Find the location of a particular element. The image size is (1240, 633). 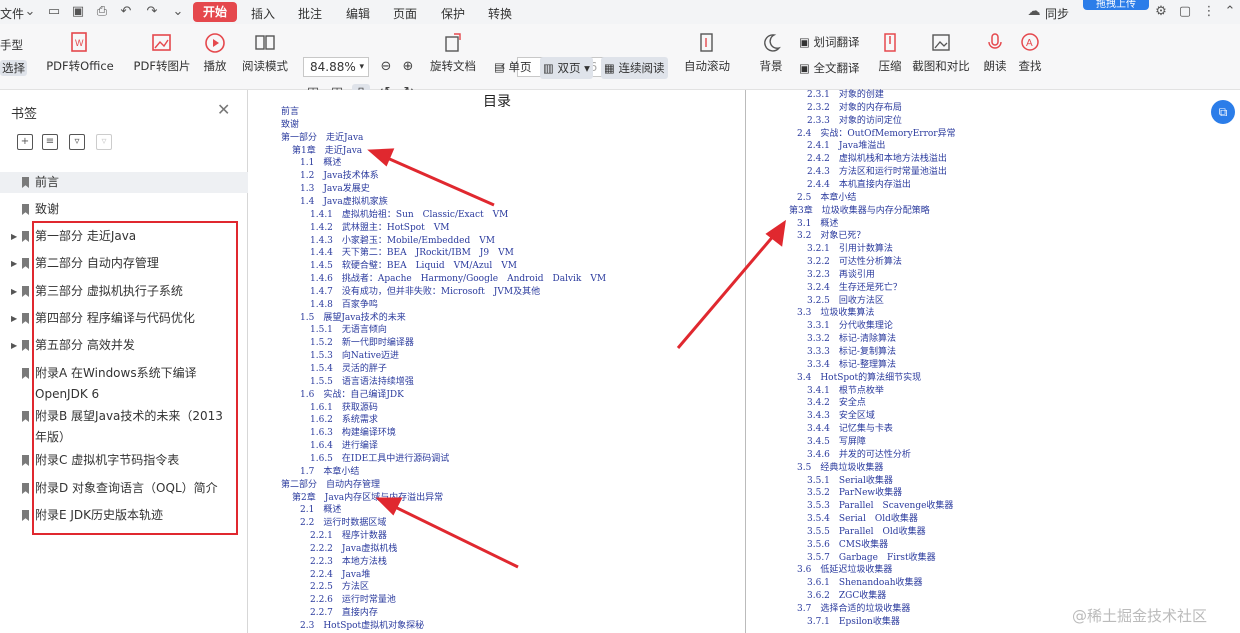

toc-entry: 1.6.5 在IDE工具中进行源码调试 is located at coordinates (379, 459).